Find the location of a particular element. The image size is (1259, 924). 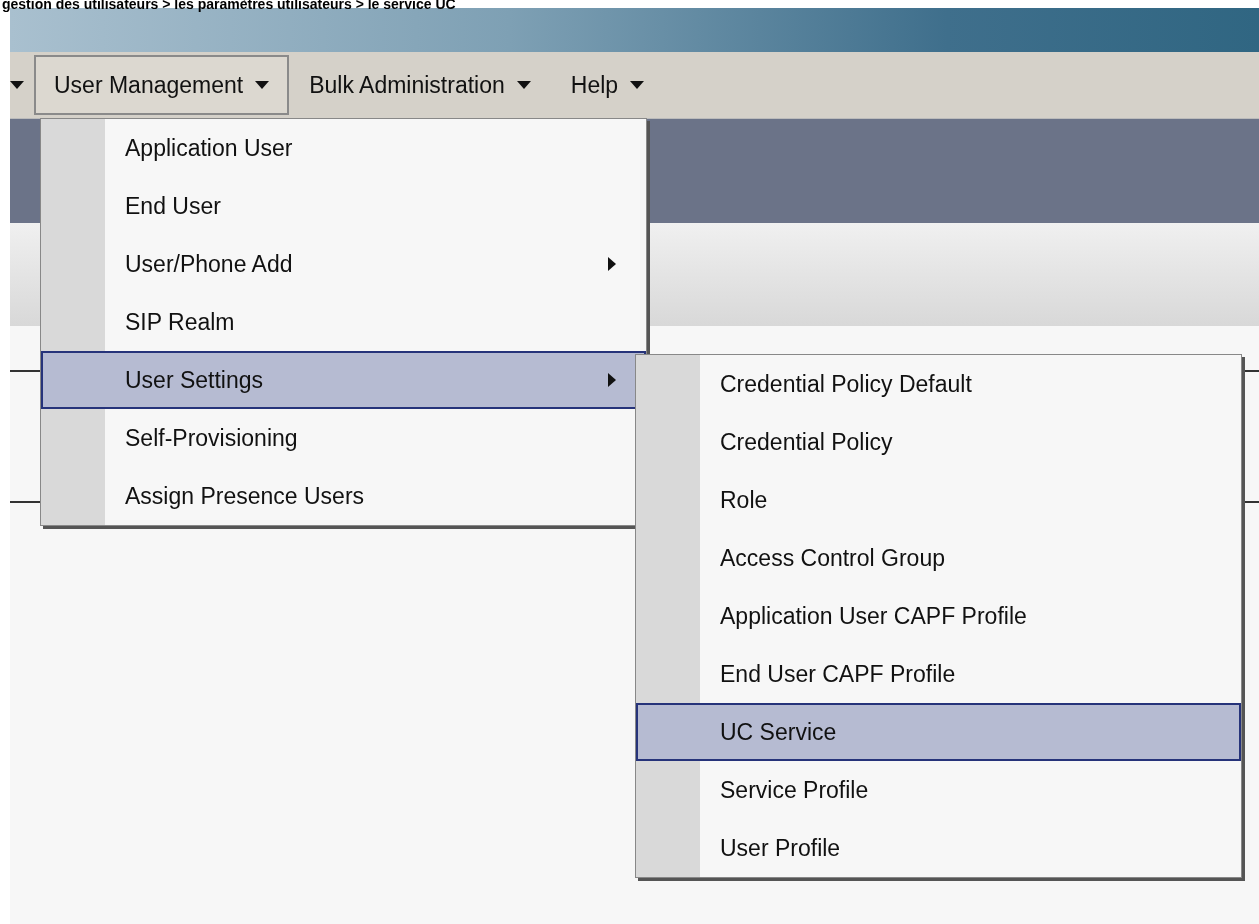

menu-item: User/Phone Add is located at coordinates (343, 264).